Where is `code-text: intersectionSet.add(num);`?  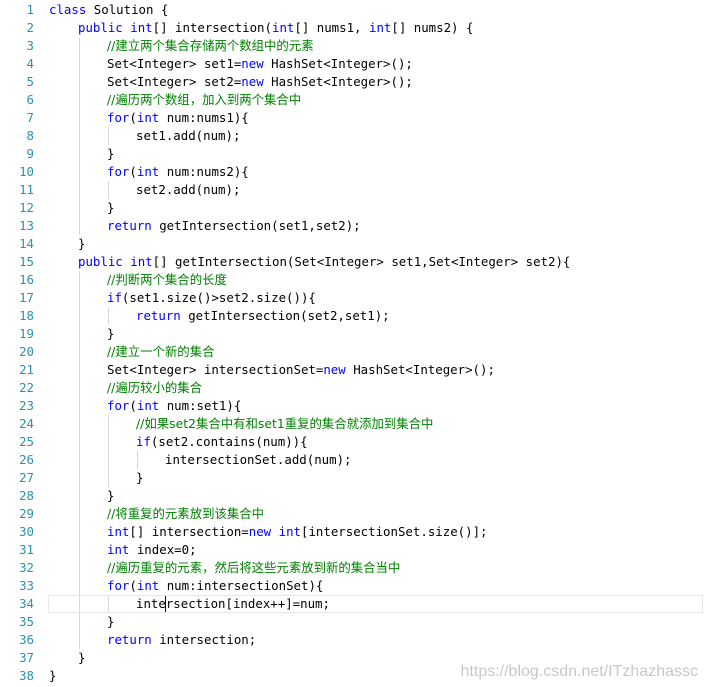
code-text: intersectionSet.add(num); is located at coordinates (258, 460).